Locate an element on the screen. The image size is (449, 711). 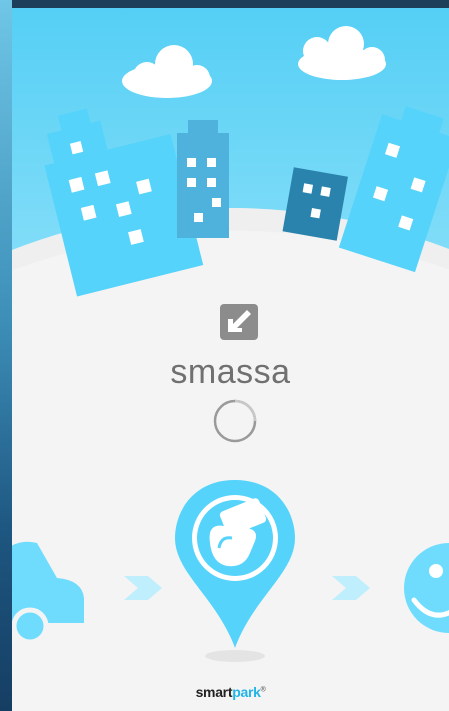
building-icon-mid is located at coordinates (203, 179).